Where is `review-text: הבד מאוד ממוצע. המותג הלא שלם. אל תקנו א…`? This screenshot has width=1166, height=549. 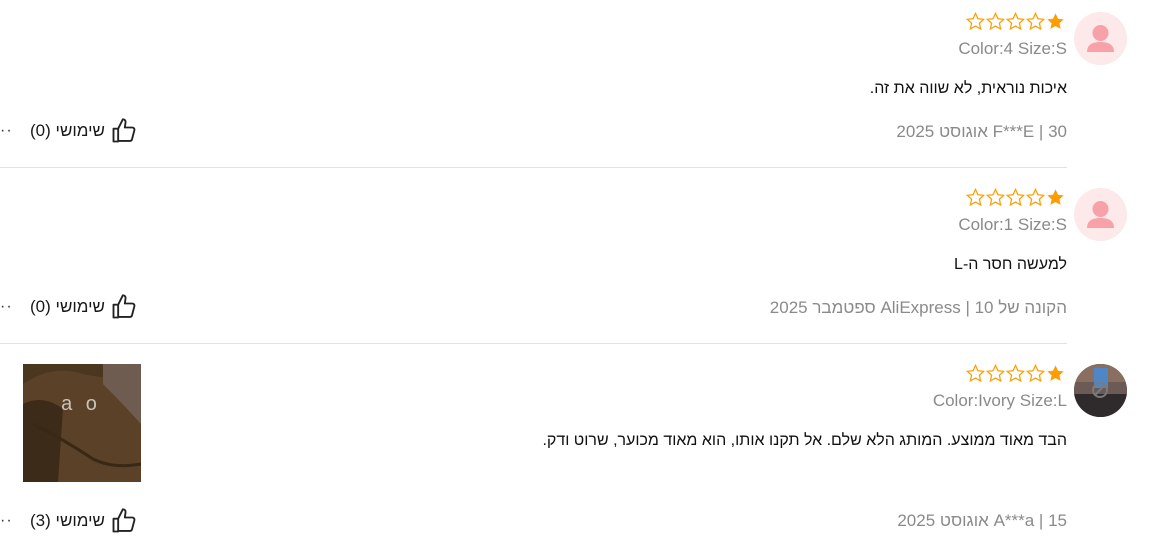 review-text: הבד מאוד ממוצע. המותג הלא שלם. אל תקנו א… is located at coordinates (804, 440).